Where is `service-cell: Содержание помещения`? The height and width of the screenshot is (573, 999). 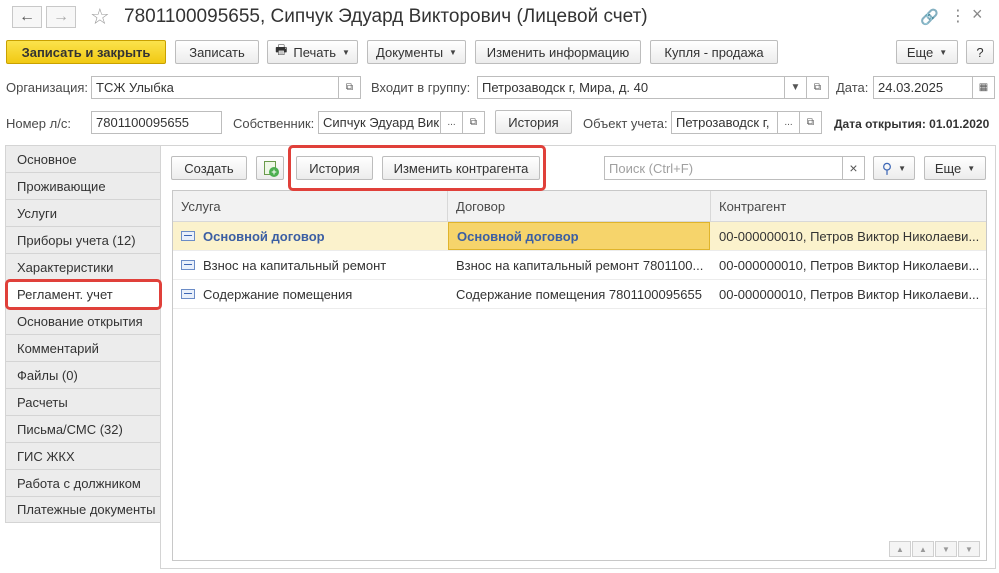
service-cell: Содержание помещения is located at coordinates (310, 294).